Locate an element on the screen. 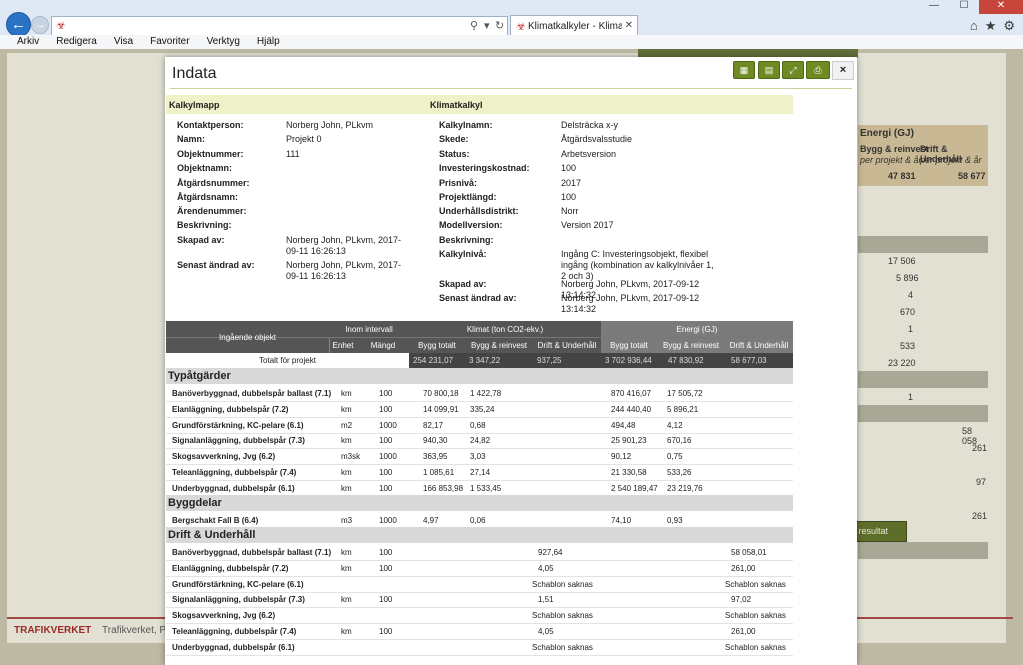  refresh-icon: ↻ is located at coordinates (499, 25).